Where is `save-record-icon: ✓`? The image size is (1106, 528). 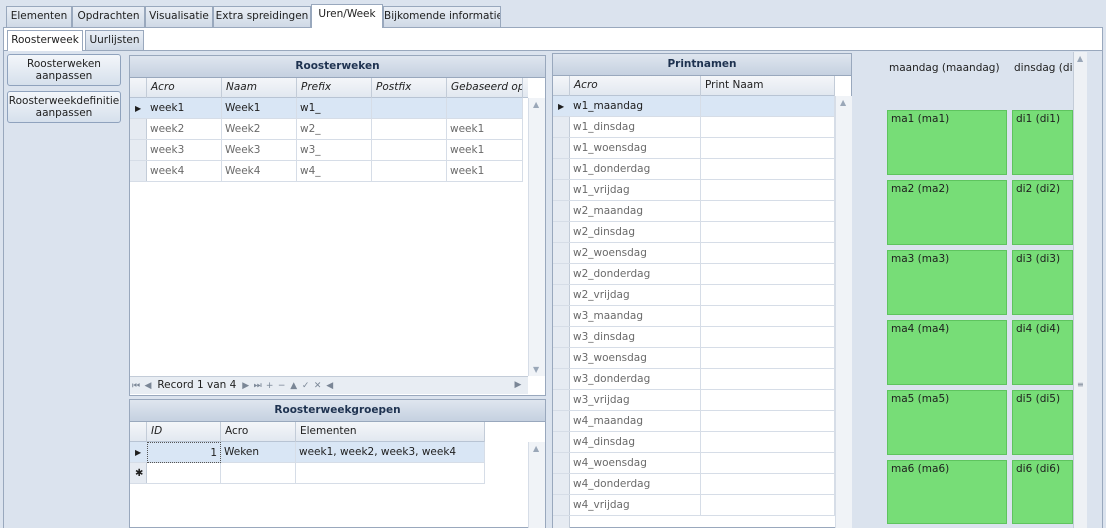 save-record-icon: ✓ is located at coordinates (306, 386).